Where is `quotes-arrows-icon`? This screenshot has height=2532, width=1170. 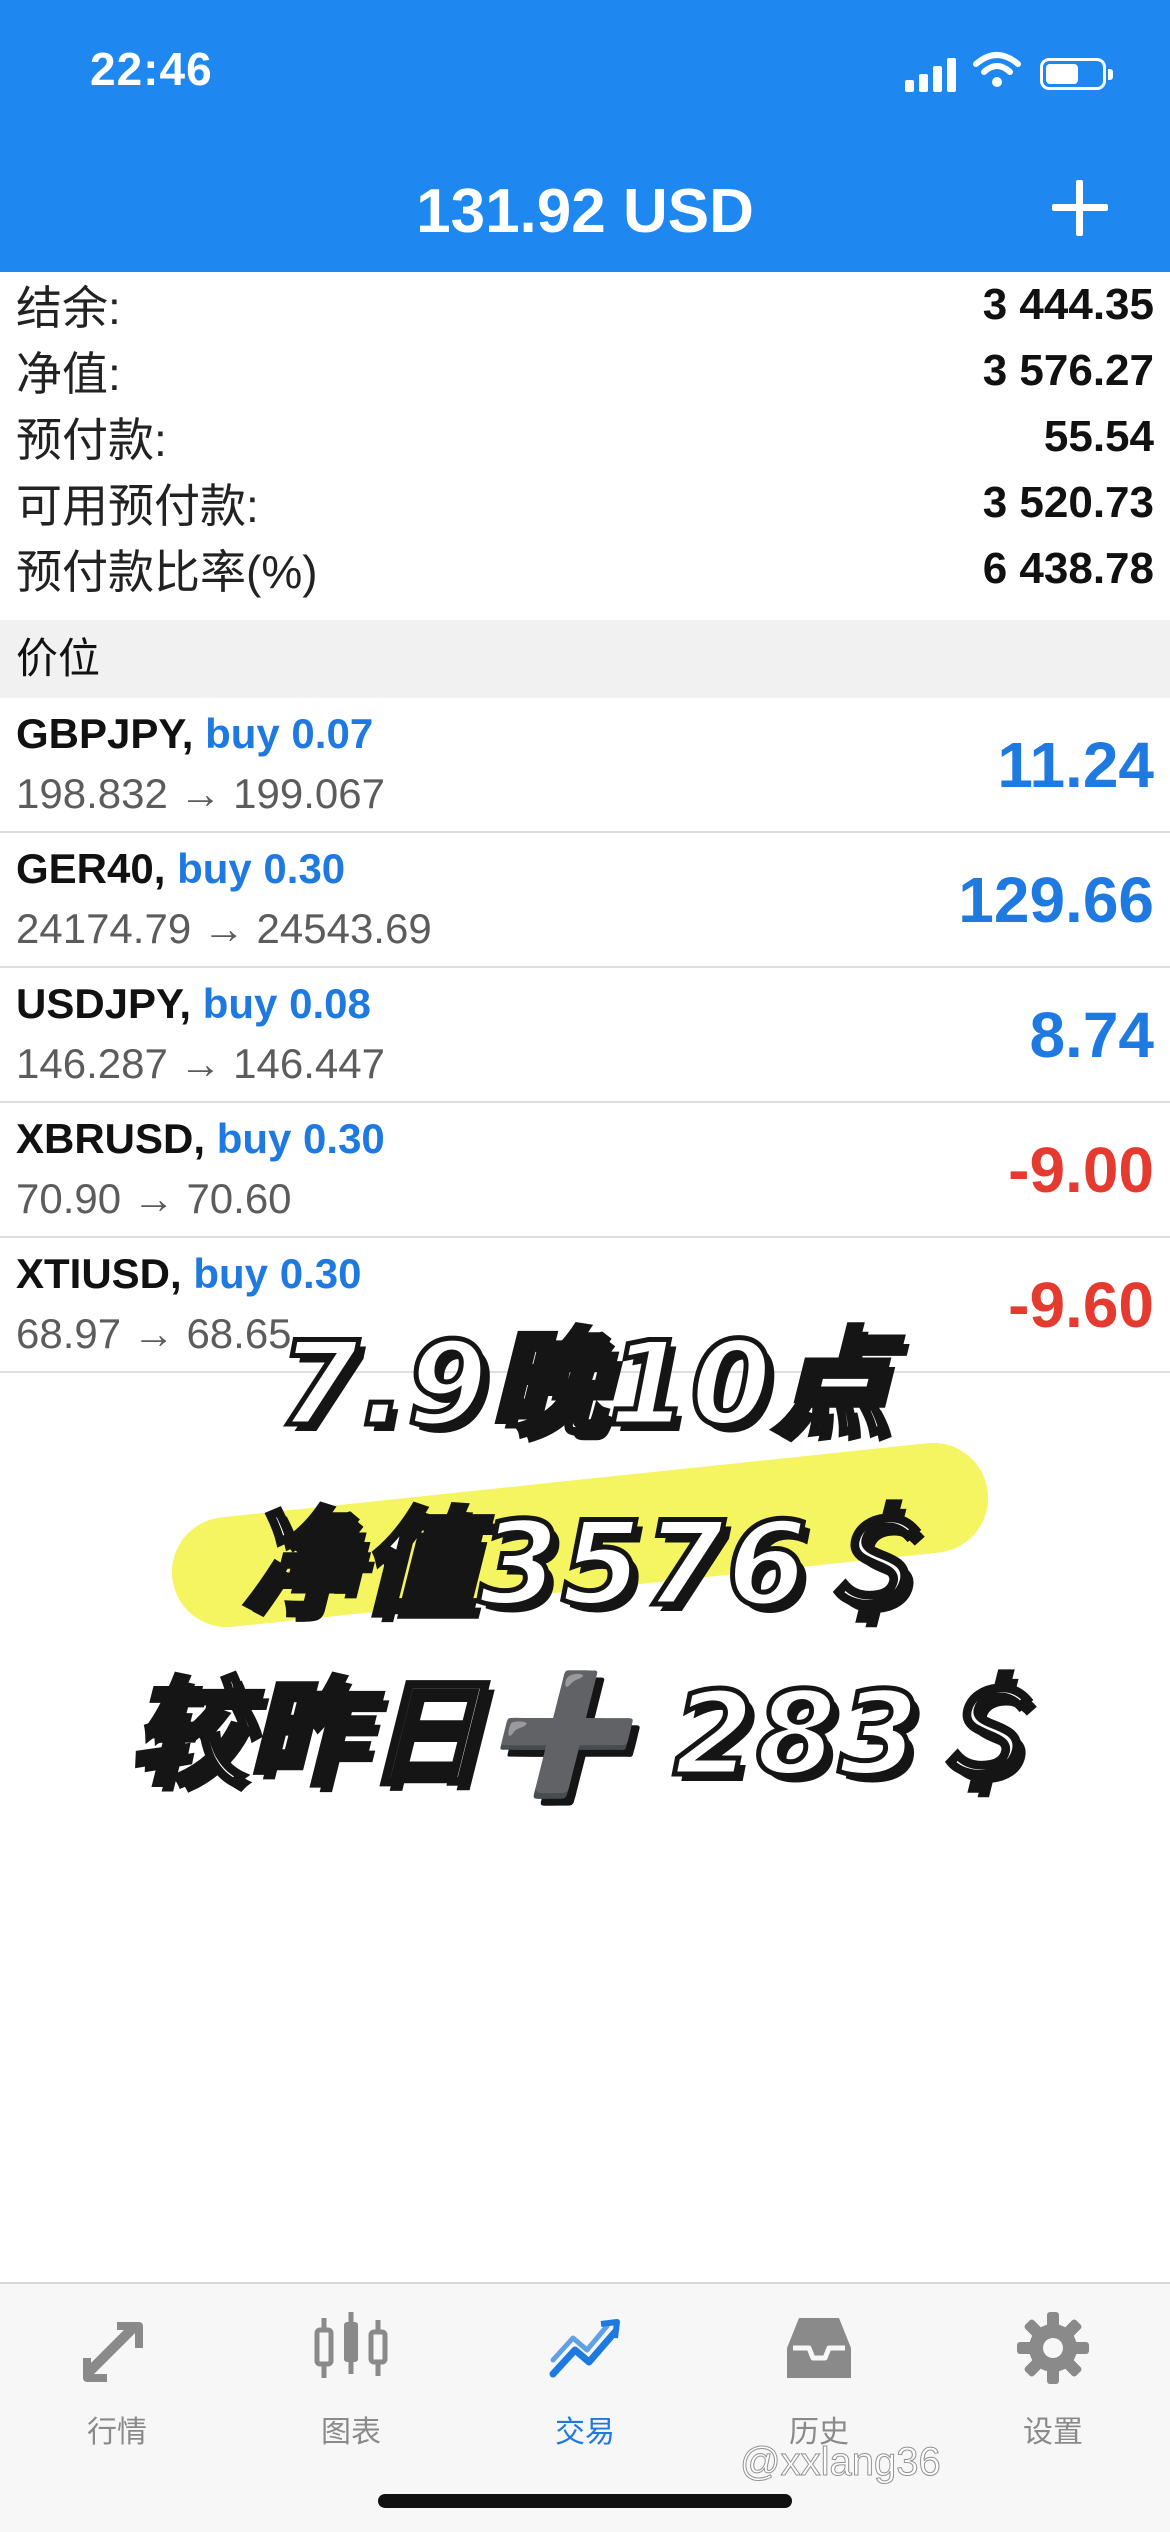
quotes-arrows-icon is located at coordinates (113, 2352).